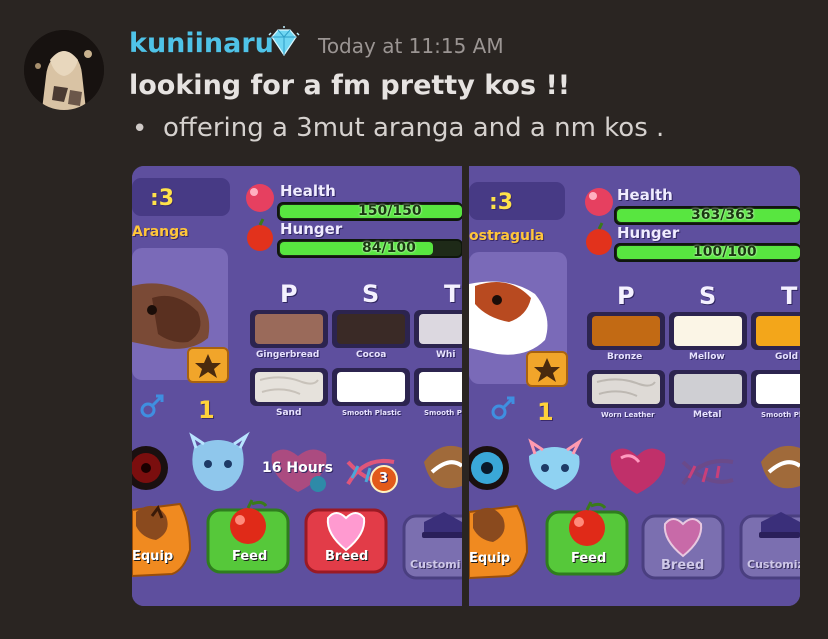  Describe the element at coordinates (372, 413) in the screenshot. I see `swatch-label: Smooth Plastic` at that location.